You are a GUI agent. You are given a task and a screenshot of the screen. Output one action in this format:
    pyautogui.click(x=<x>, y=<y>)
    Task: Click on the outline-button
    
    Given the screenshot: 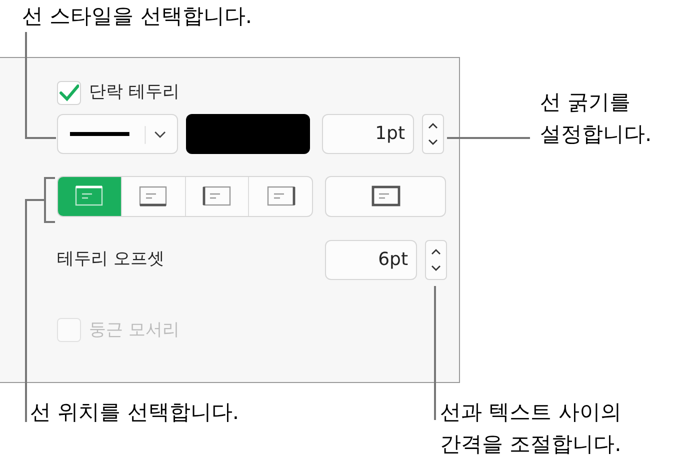 What is the action you would take?
    pyautogui.click(x=385, y=196)
    